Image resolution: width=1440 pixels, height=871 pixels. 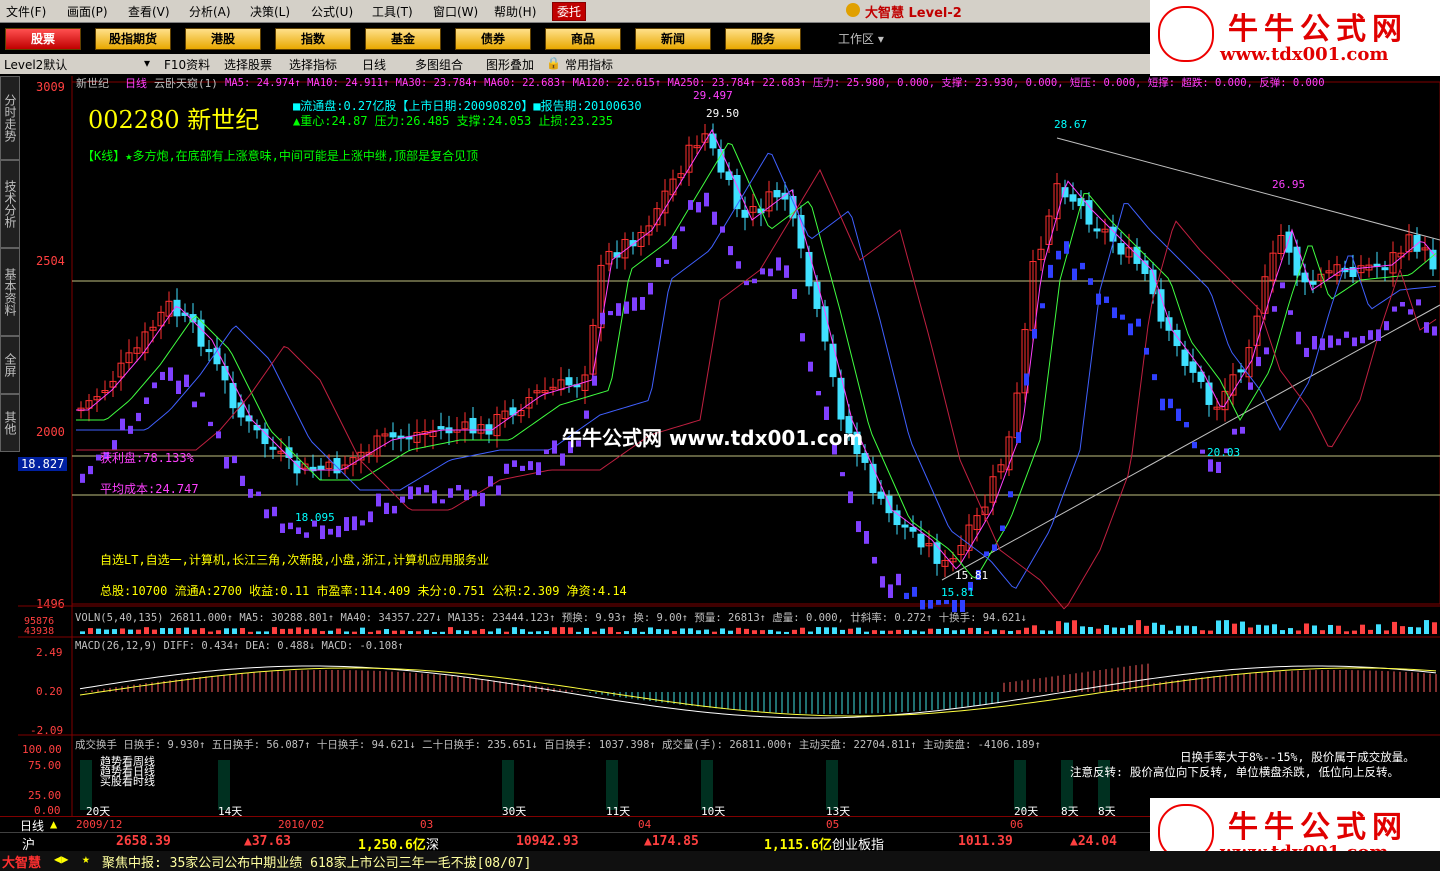 I want to click on menu-window: 窗口(W), so click(x=455, y=11).